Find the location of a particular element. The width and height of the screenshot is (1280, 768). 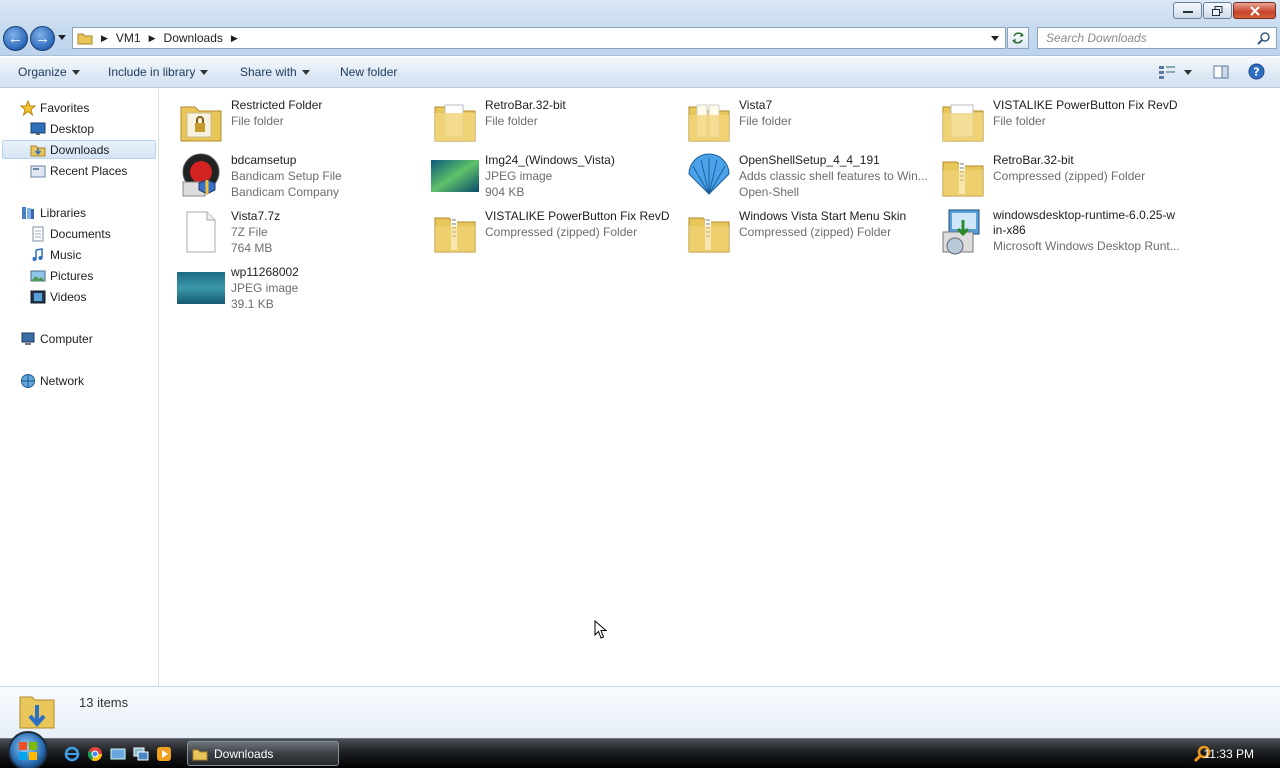

search-input: Search Downloads is located at coordinates (1157, 38).